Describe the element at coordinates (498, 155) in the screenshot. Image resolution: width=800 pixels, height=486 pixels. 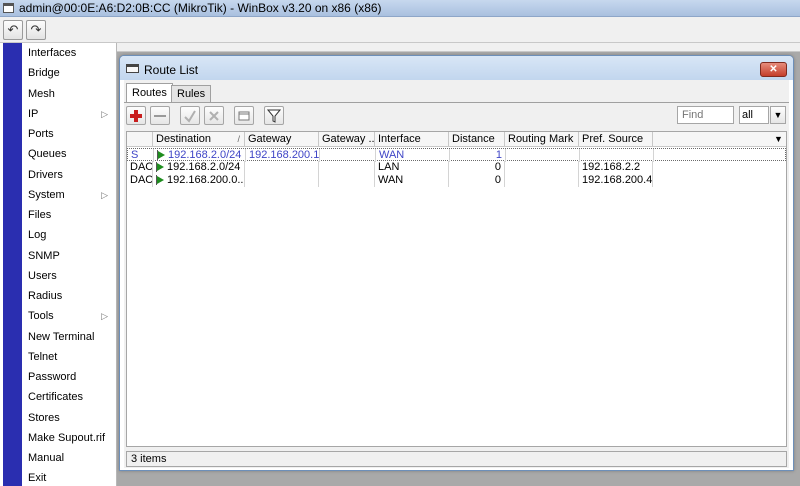
I see `cell-text: 1` at that location.